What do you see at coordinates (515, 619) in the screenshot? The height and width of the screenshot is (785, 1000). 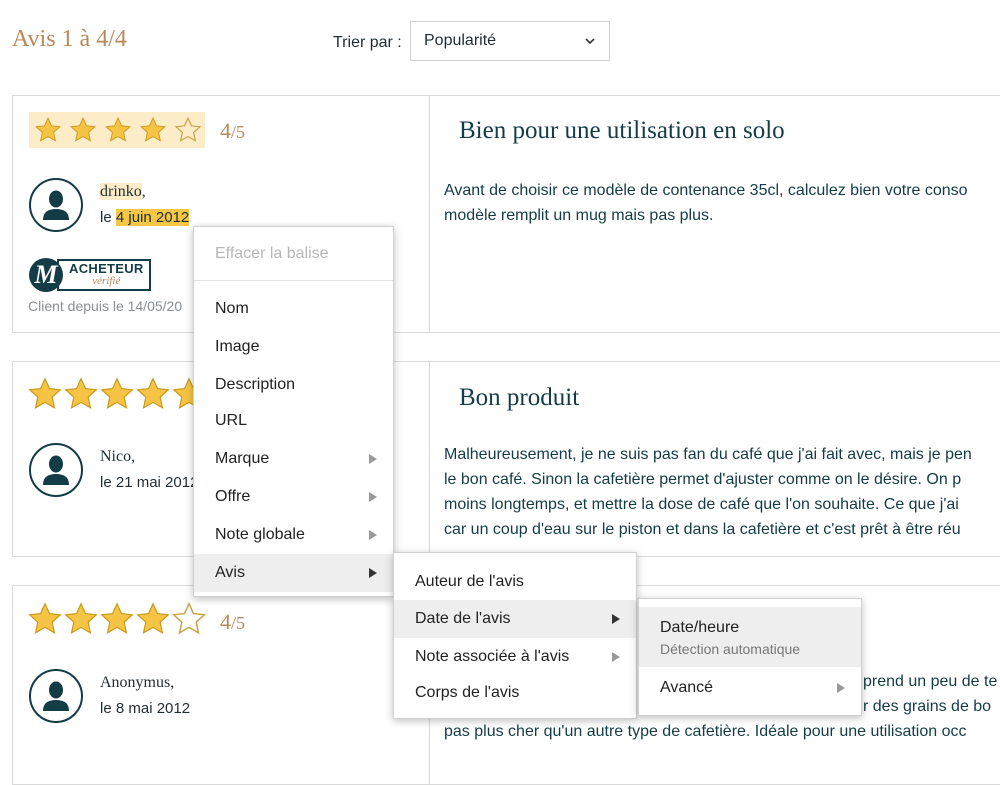 I see `menu-item-date-avis: Date de l'avis` at bounding box center [515, 619].